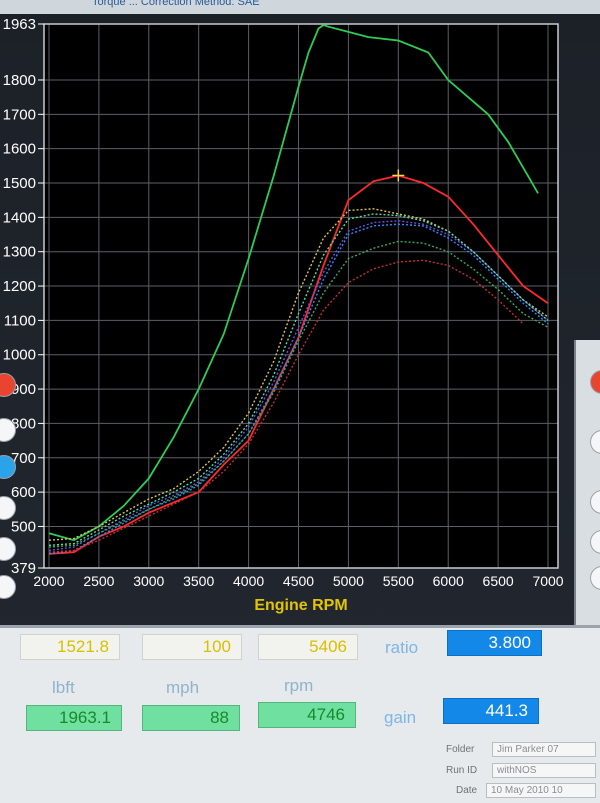  Describe the element at coordinates (300, 605) in the screenshot. I see `x-axis-label: Engine RPM` at that location.